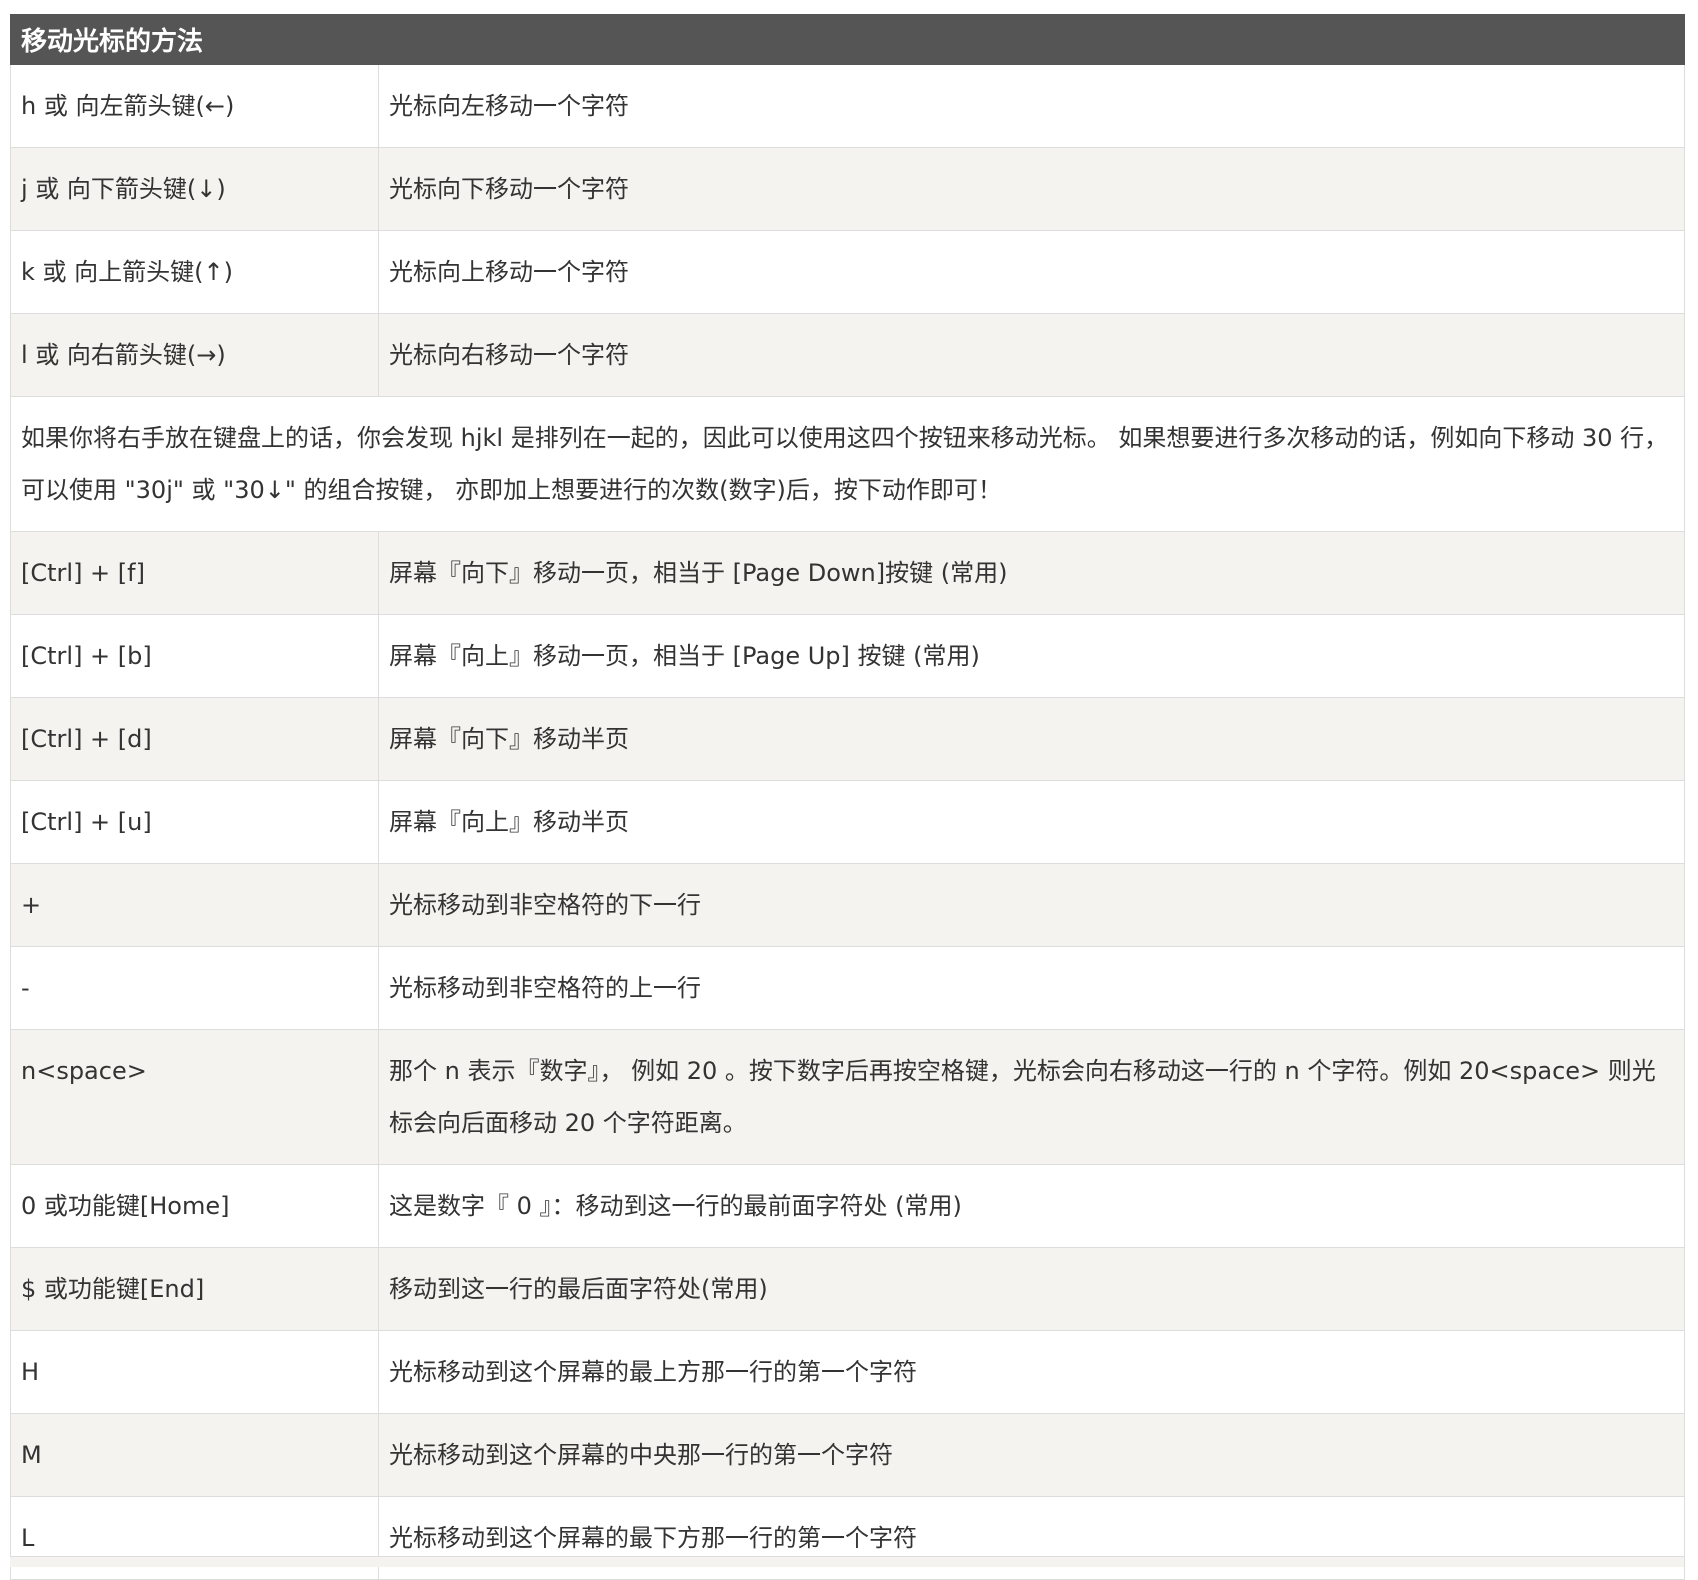  Describe the element at coordinates (194, 1538) in the screenshot. I see `key-cell: L` at that location.